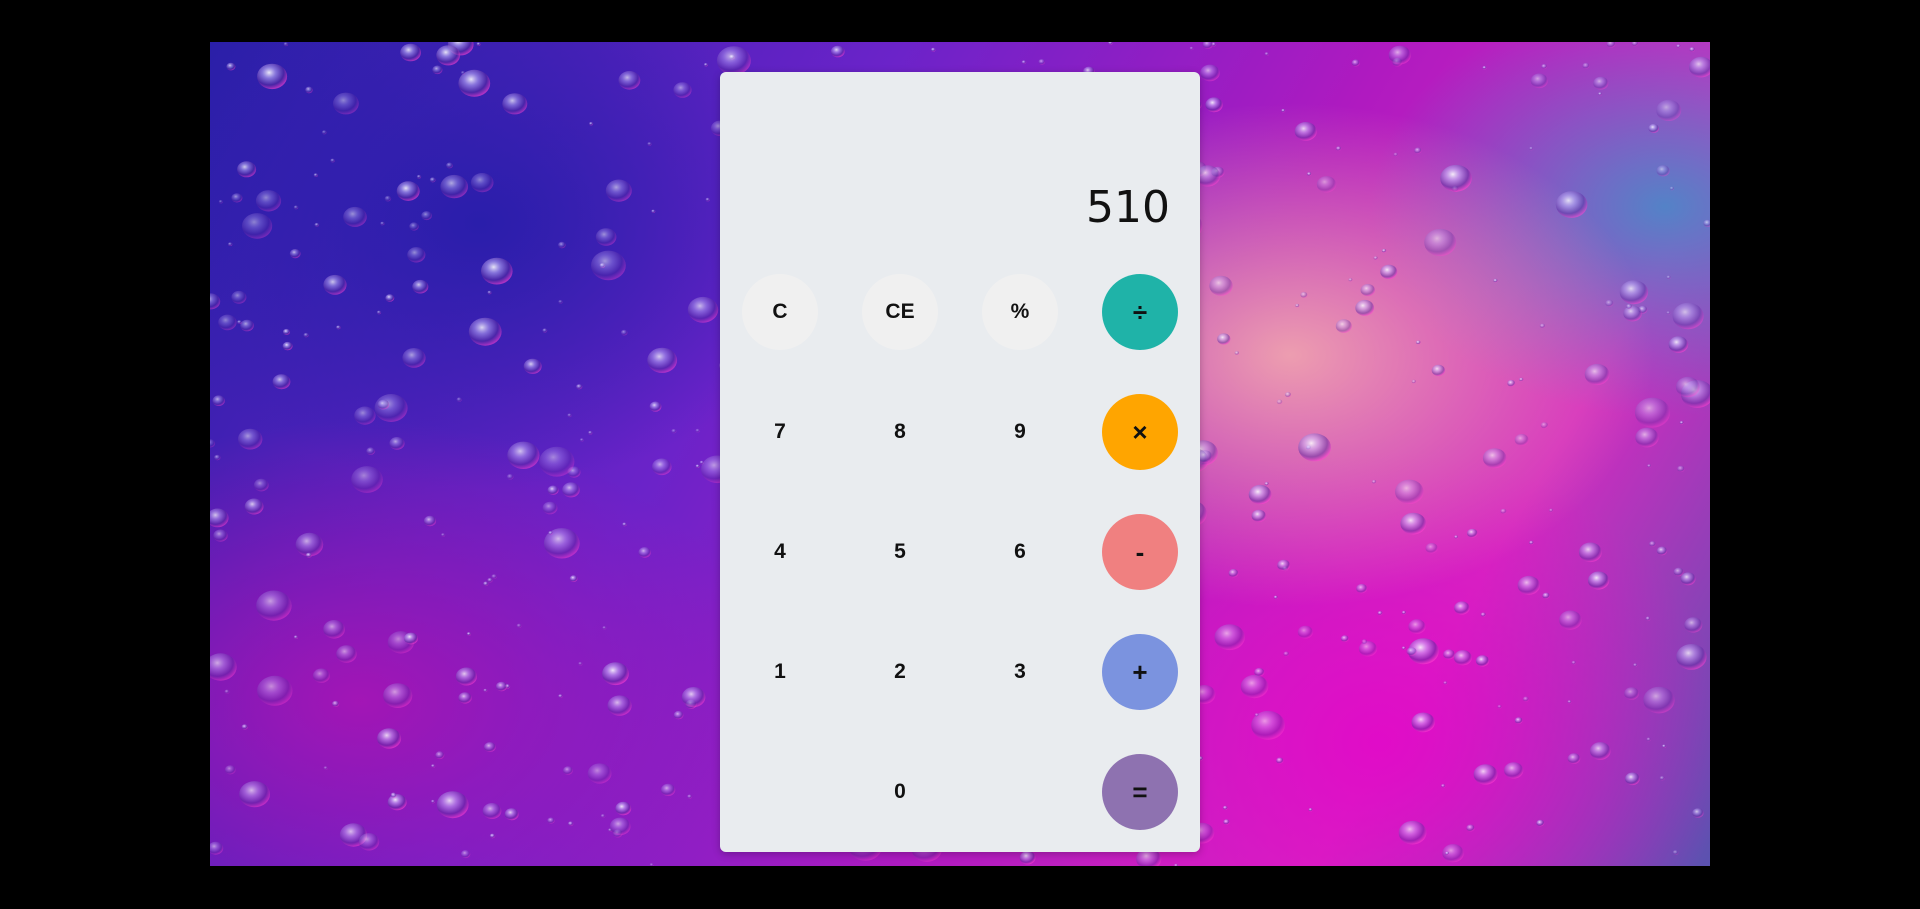  Describe the element at coordinates (1020, 312) in the screenshot. I see `percent-button: %` at that location.